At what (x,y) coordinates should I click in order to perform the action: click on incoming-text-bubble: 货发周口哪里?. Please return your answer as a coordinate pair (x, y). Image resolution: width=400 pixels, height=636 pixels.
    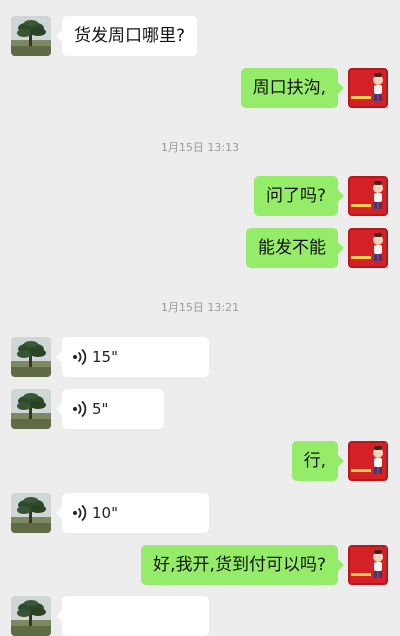
    Looking at the image, I should click on (126, 36).